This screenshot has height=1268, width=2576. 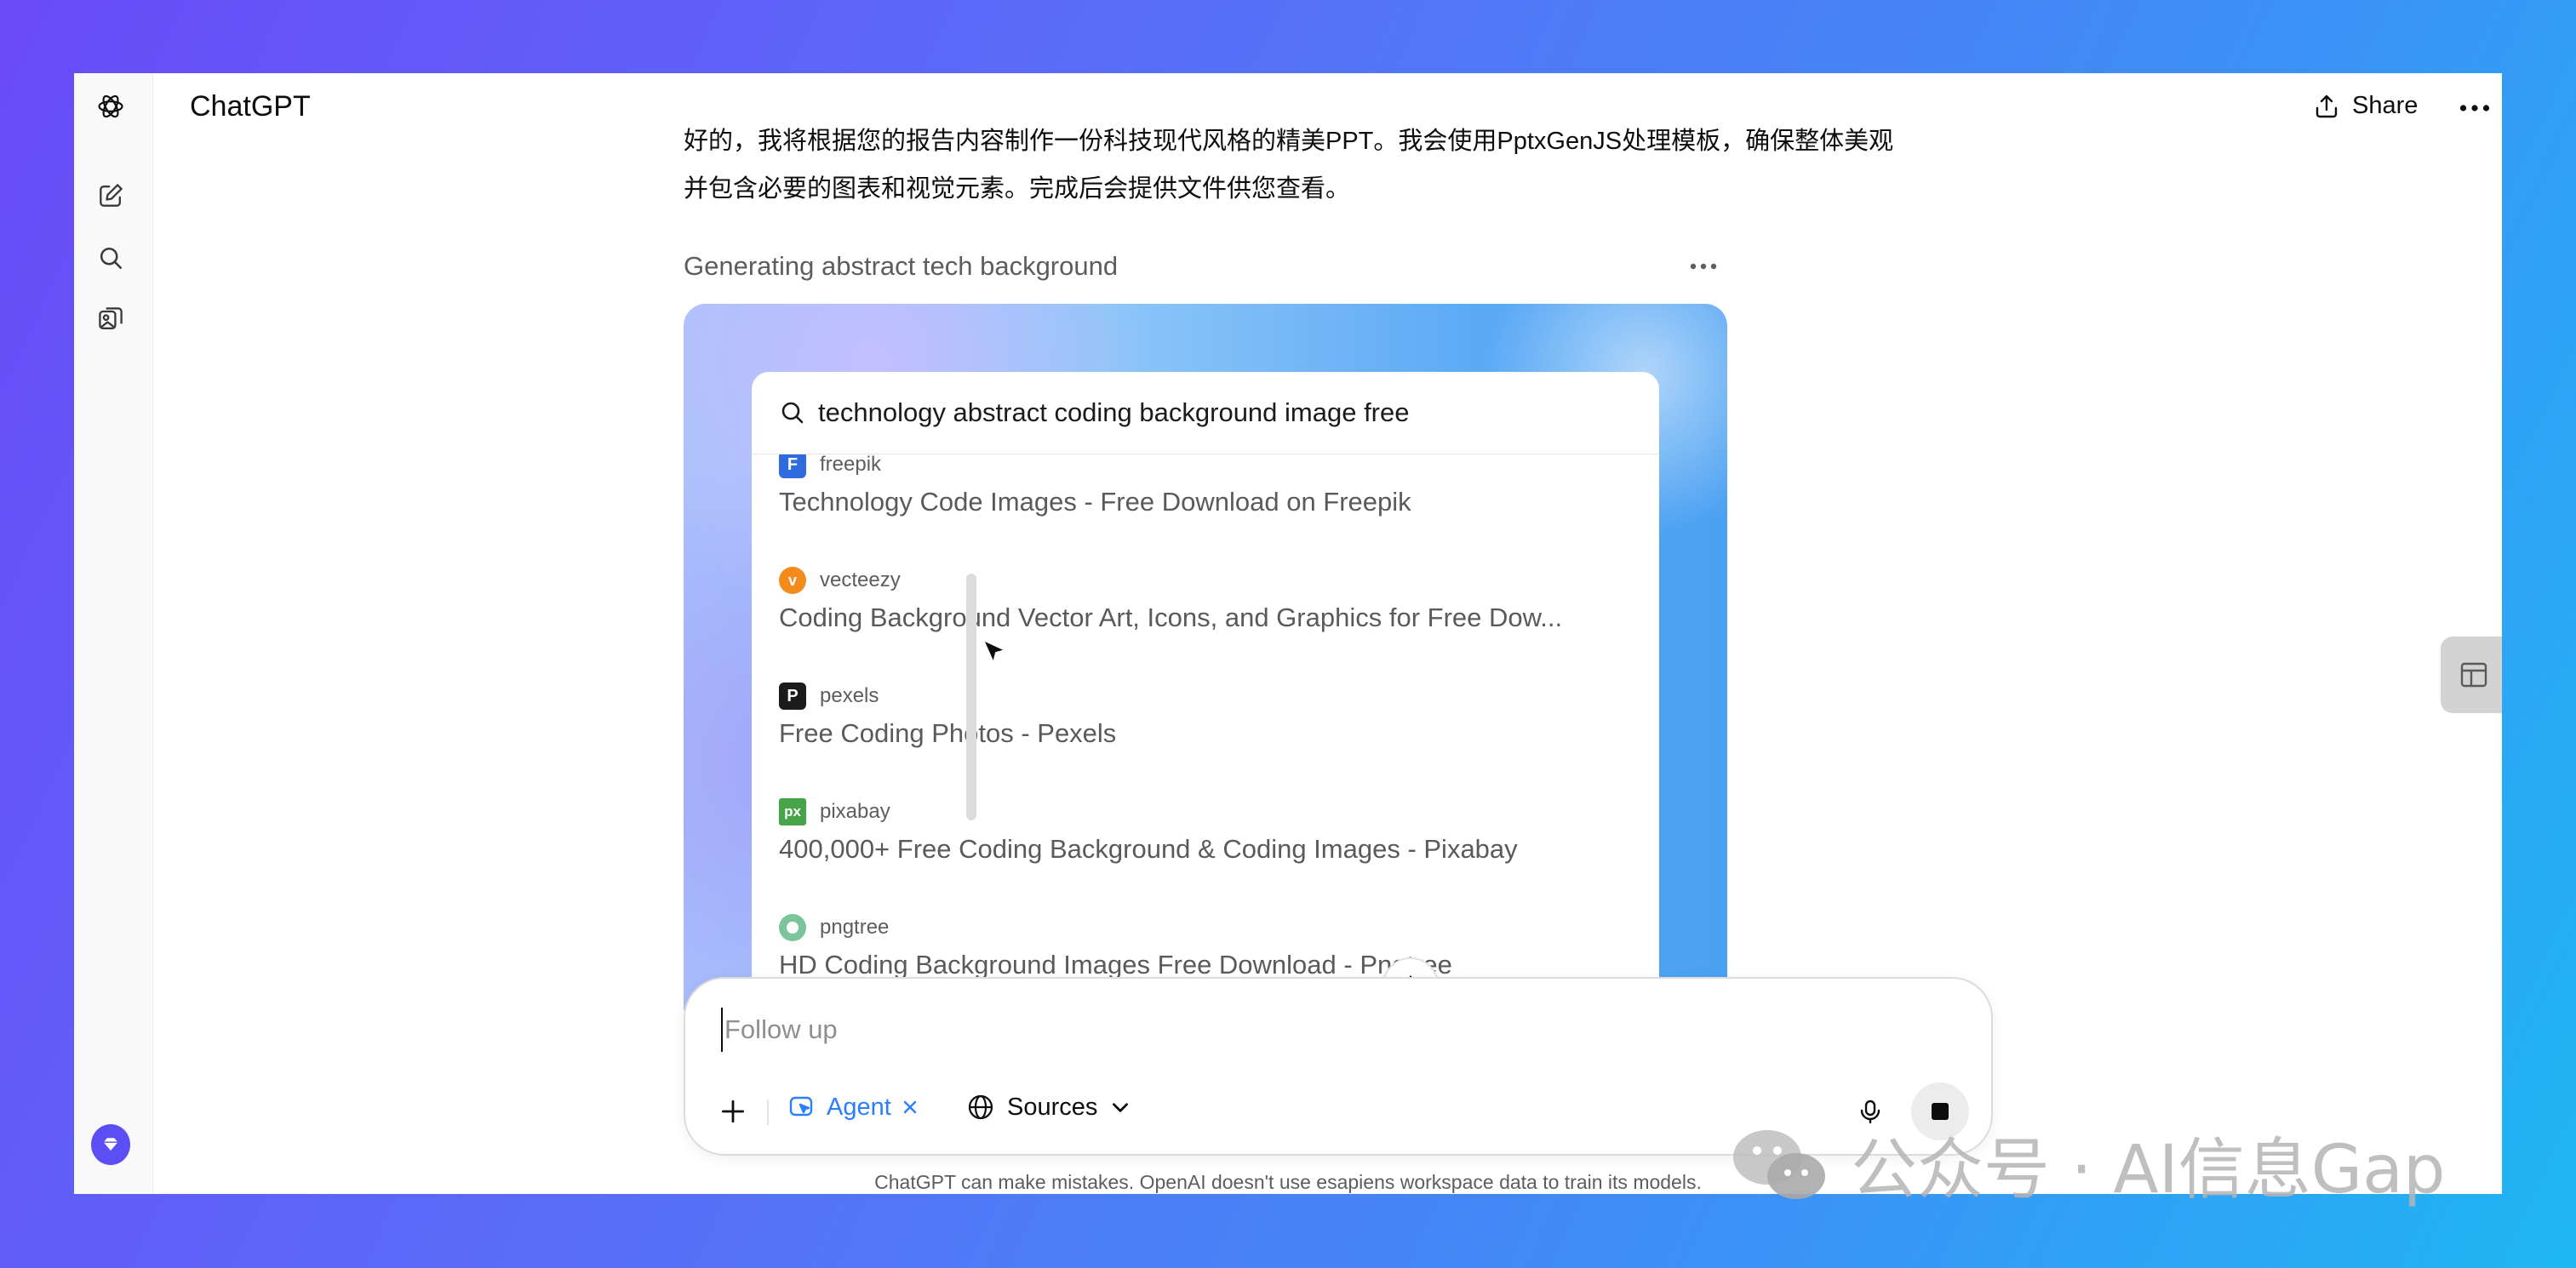 I want to click on result-source-name: pexels, so click(x=850, y=695).